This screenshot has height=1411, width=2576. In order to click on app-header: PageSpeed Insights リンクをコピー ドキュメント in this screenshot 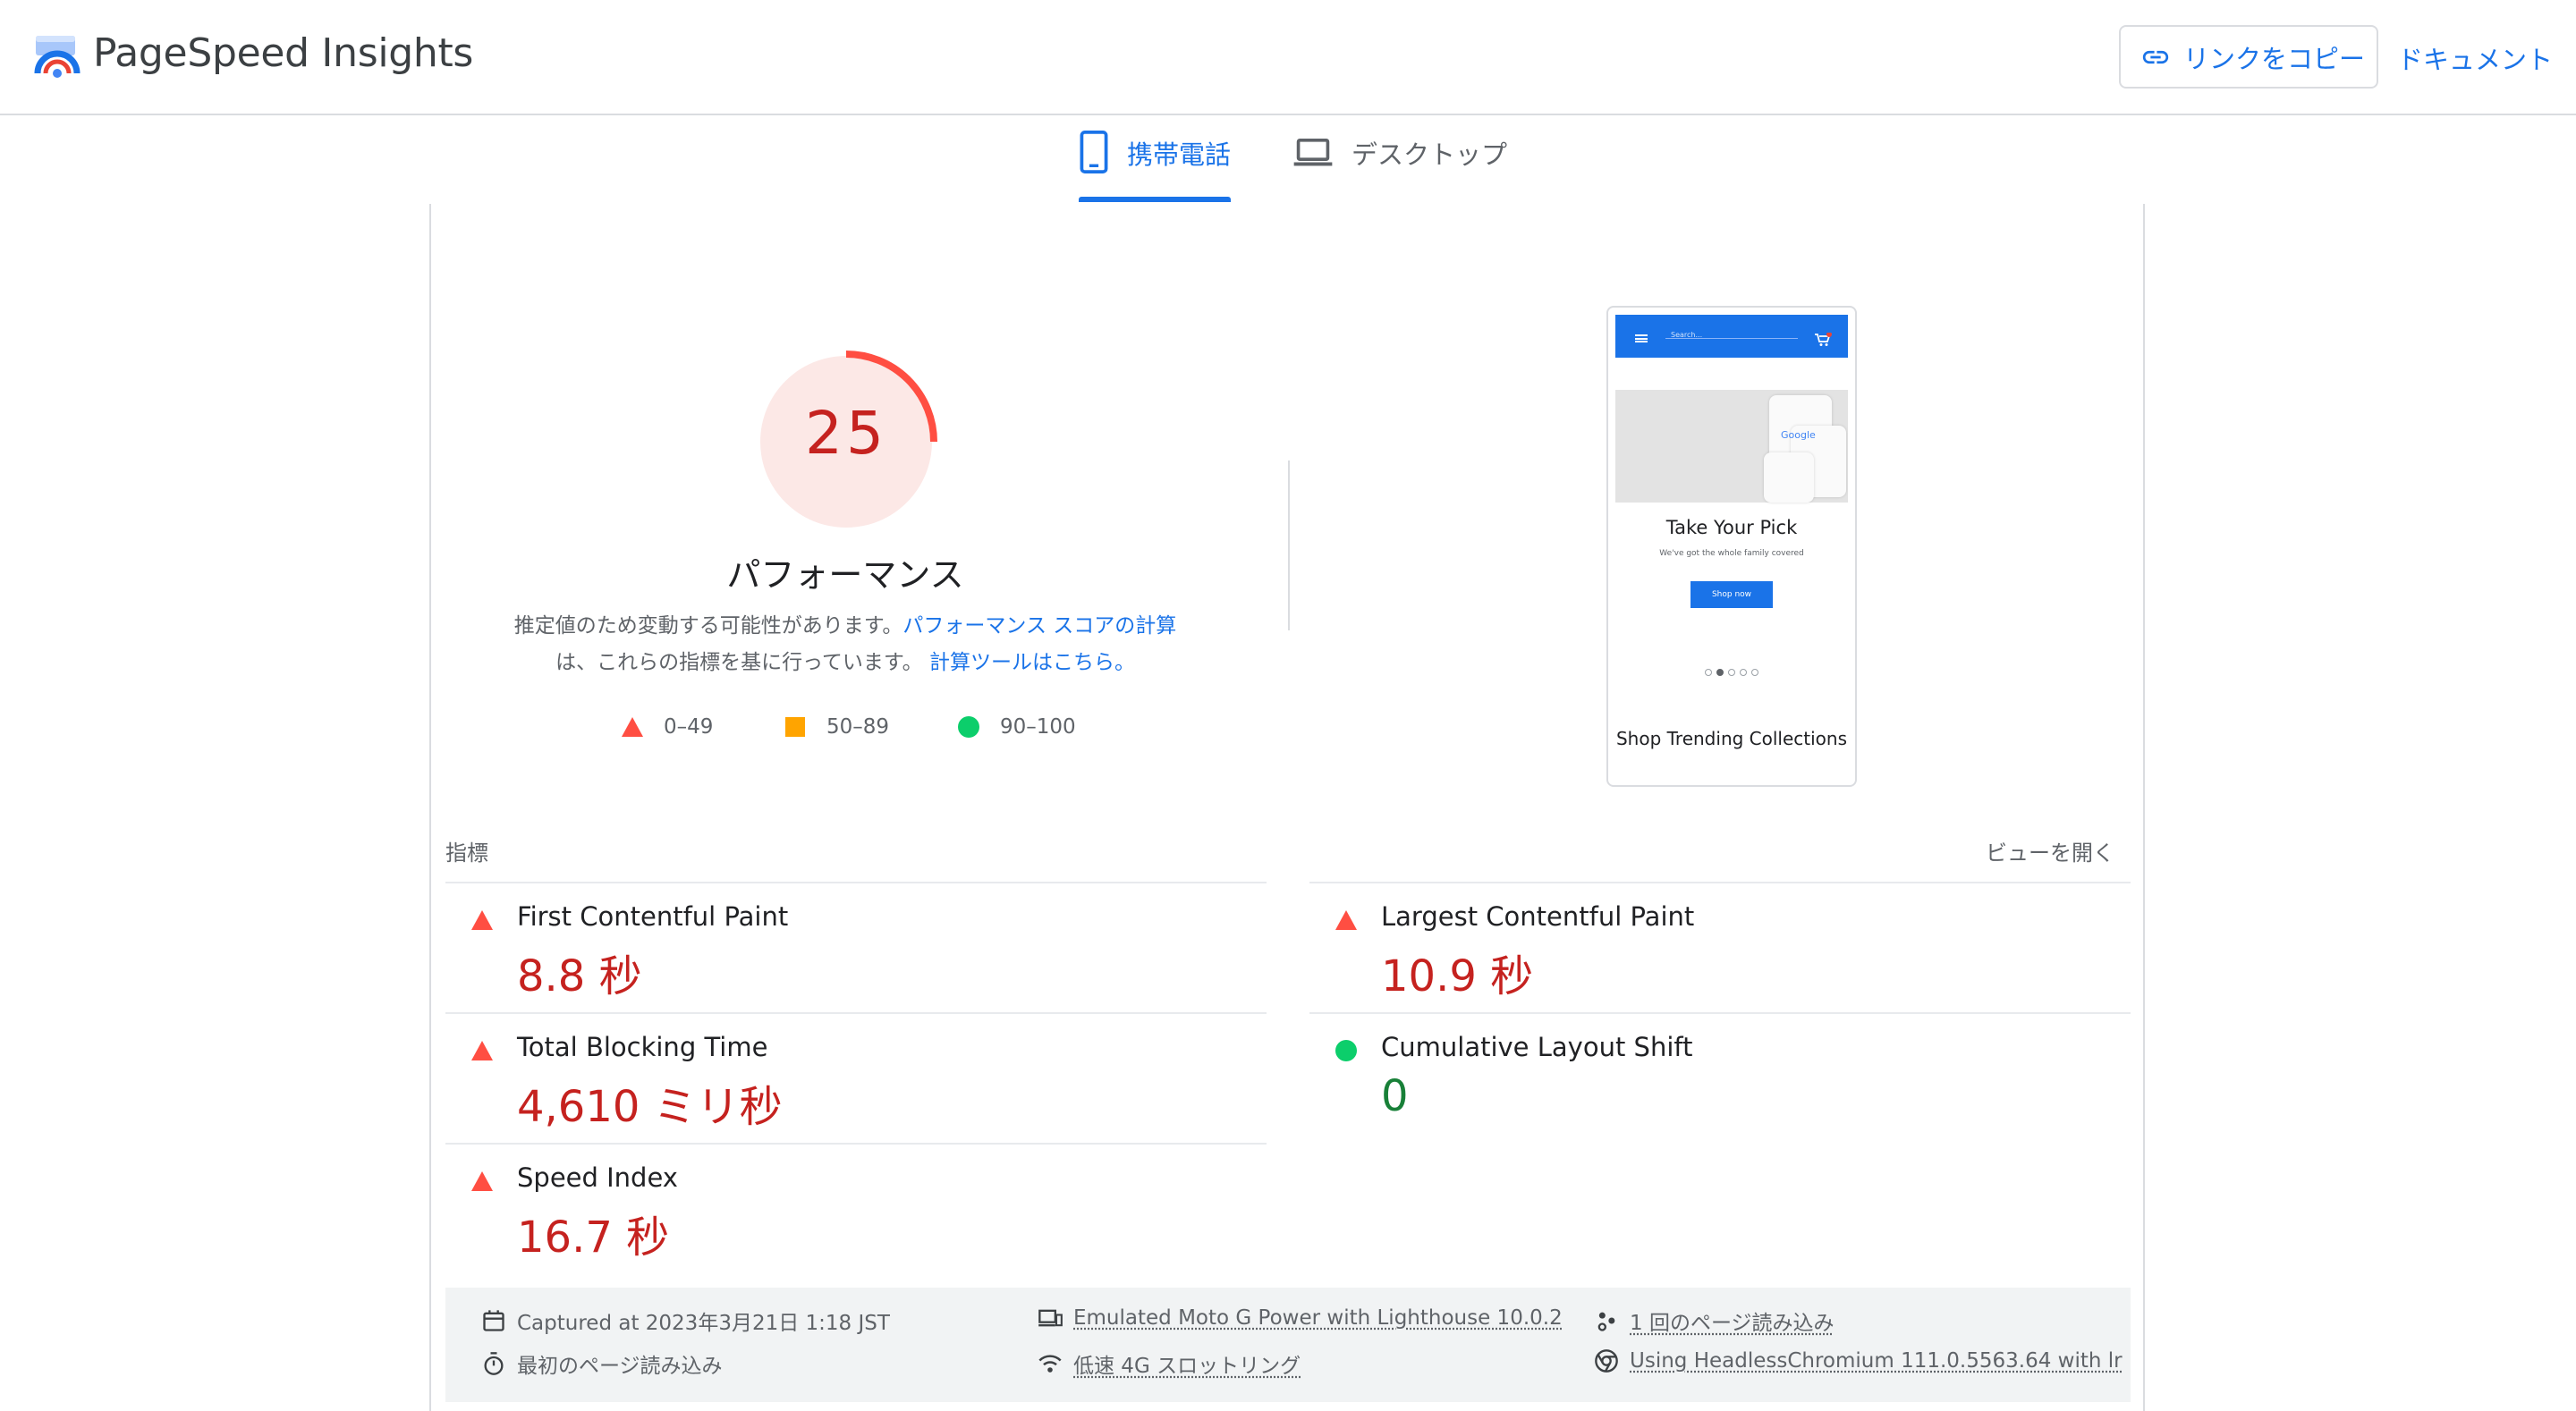, I will do `click(1288, 58)`.